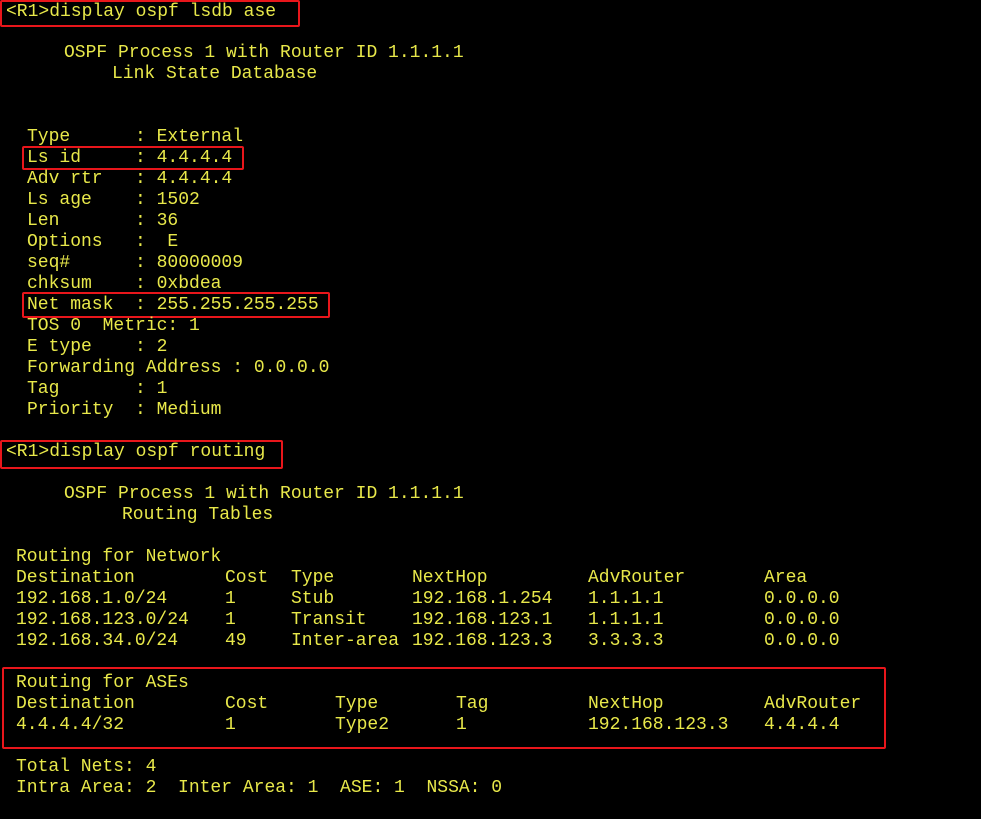 The height and width of the screenshot is (819, 981). I want to click on lsdb-process-header: OSPF Process 1 with Router ID 1.1.1.1, so click(264, 53).